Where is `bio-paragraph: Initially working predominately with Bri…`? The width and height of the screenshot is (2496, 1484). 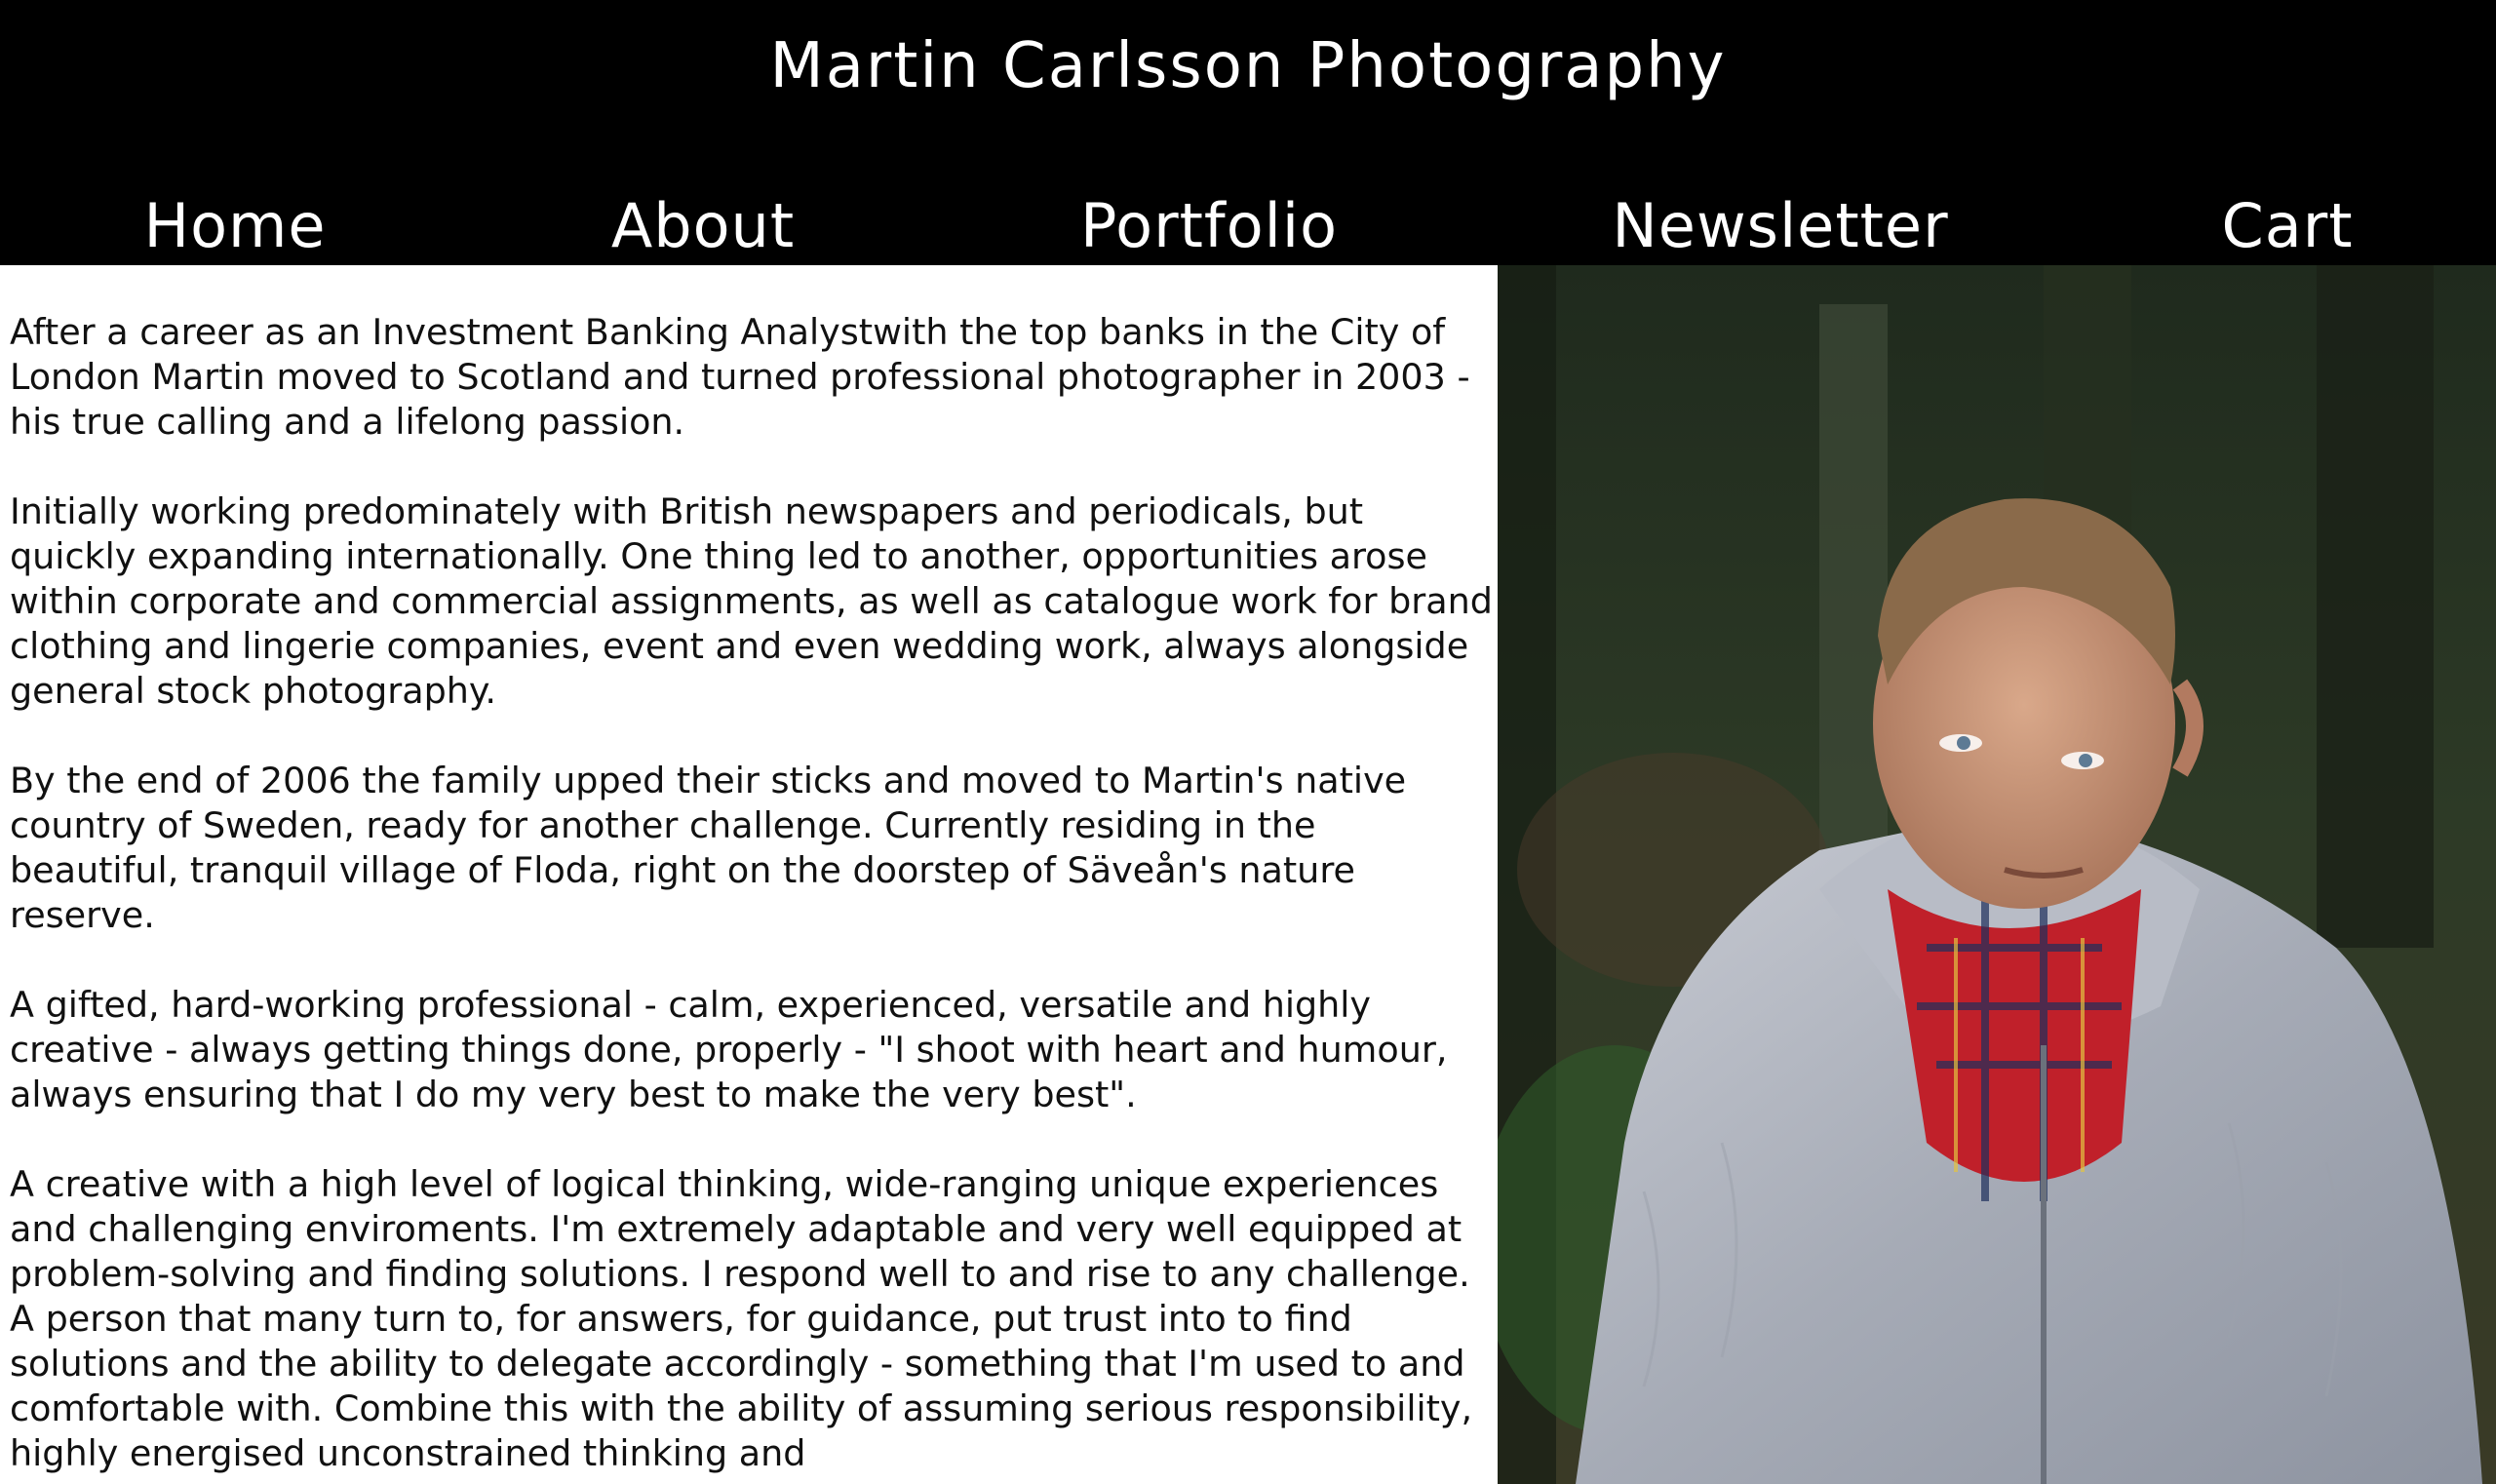 bio-paragraph: Initially working predominately with Bri… is located at coordinates (751, 601).